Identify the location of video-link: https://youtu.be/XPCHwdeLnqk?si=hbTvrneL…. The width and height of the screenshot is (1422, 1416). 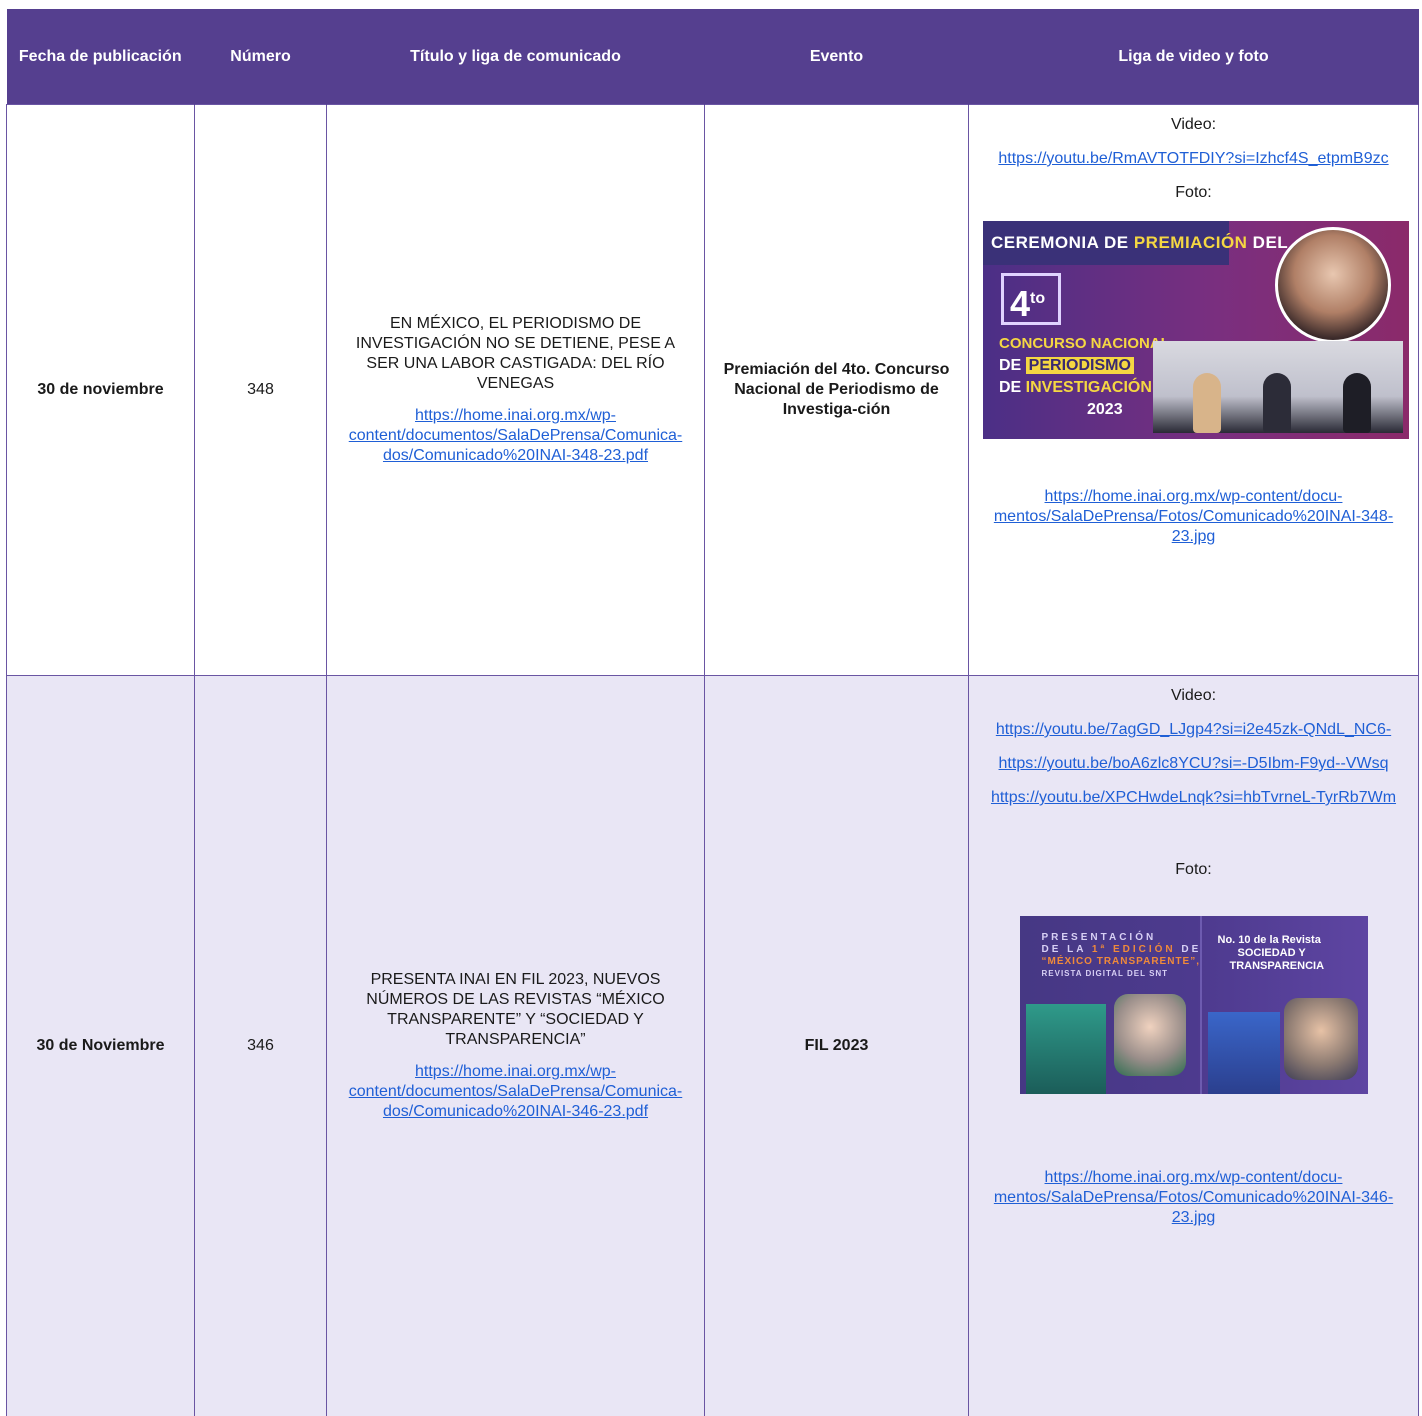
(1193, 798).